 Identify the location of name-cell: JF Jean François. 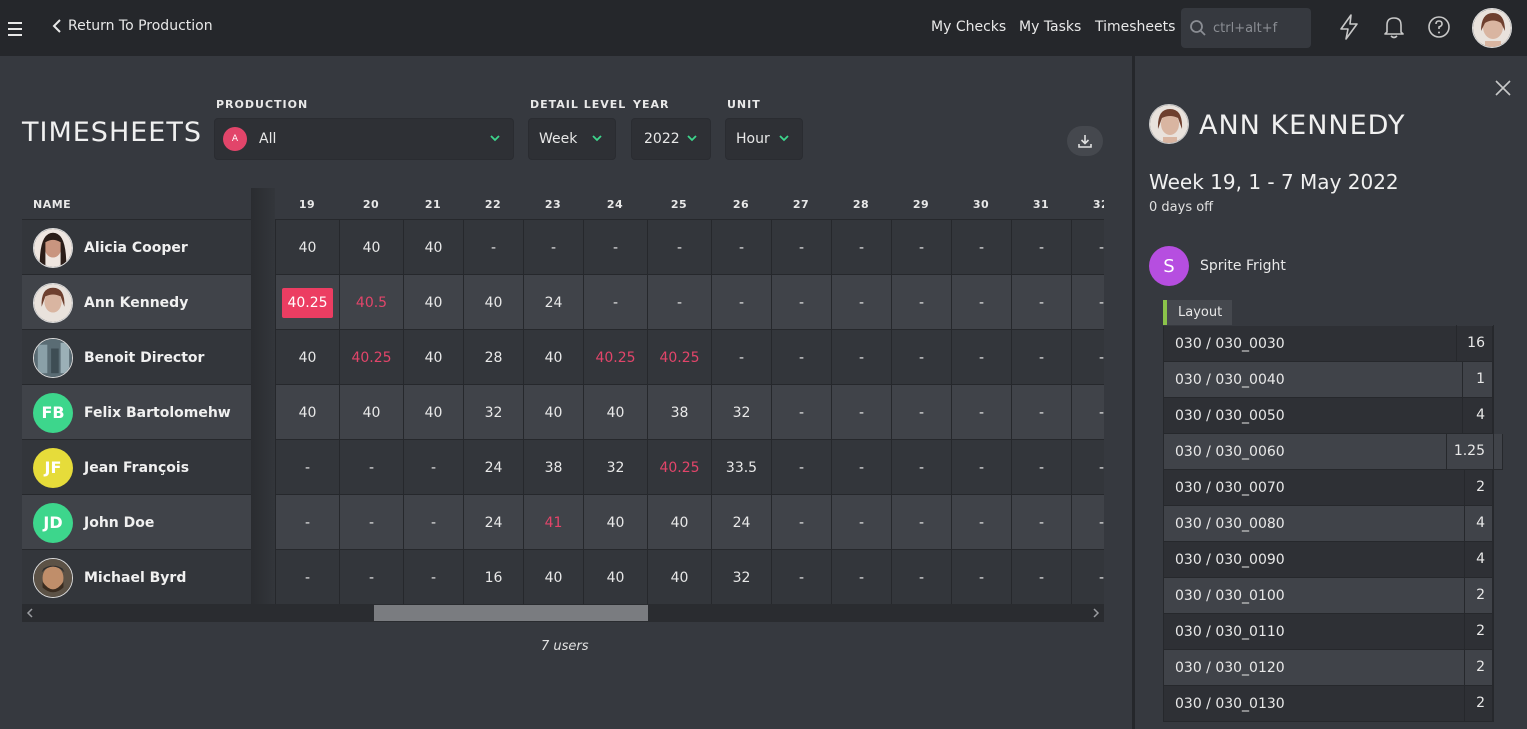
(136, 467).